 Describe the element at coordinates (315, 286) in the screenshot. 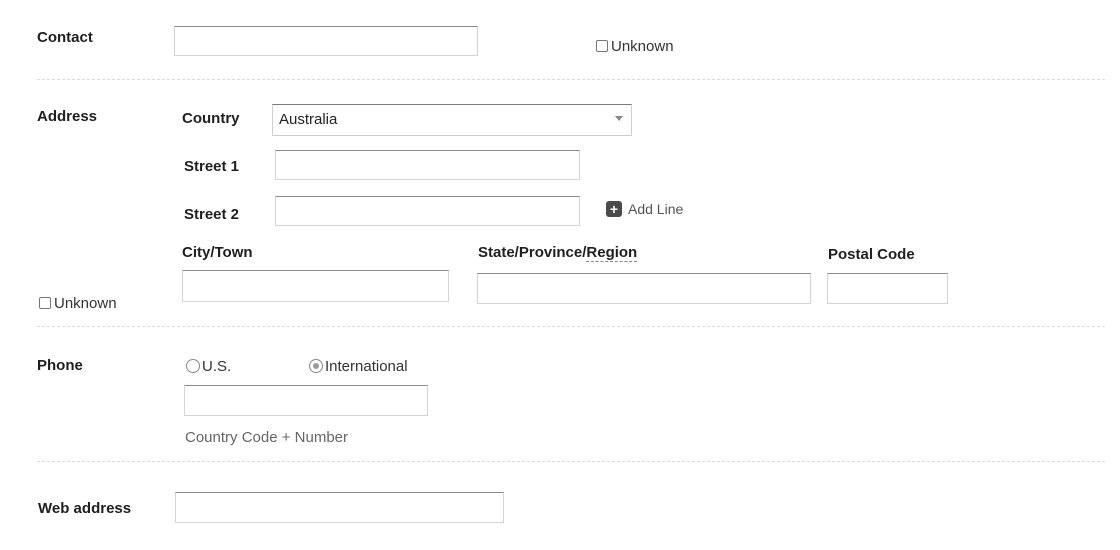

I see `city-input` at that location.